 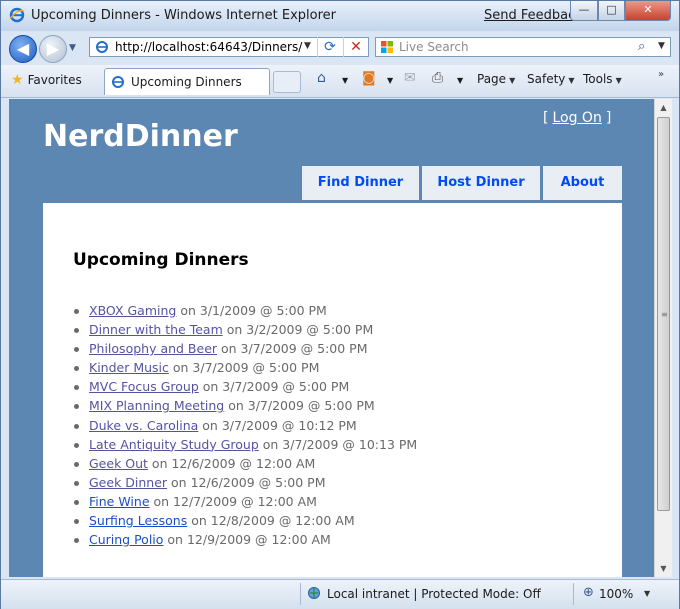 What do you see at coordinates (434, 47) in the screenshot?
I see `search-input: Live Search` at bounding box center [434, 47].